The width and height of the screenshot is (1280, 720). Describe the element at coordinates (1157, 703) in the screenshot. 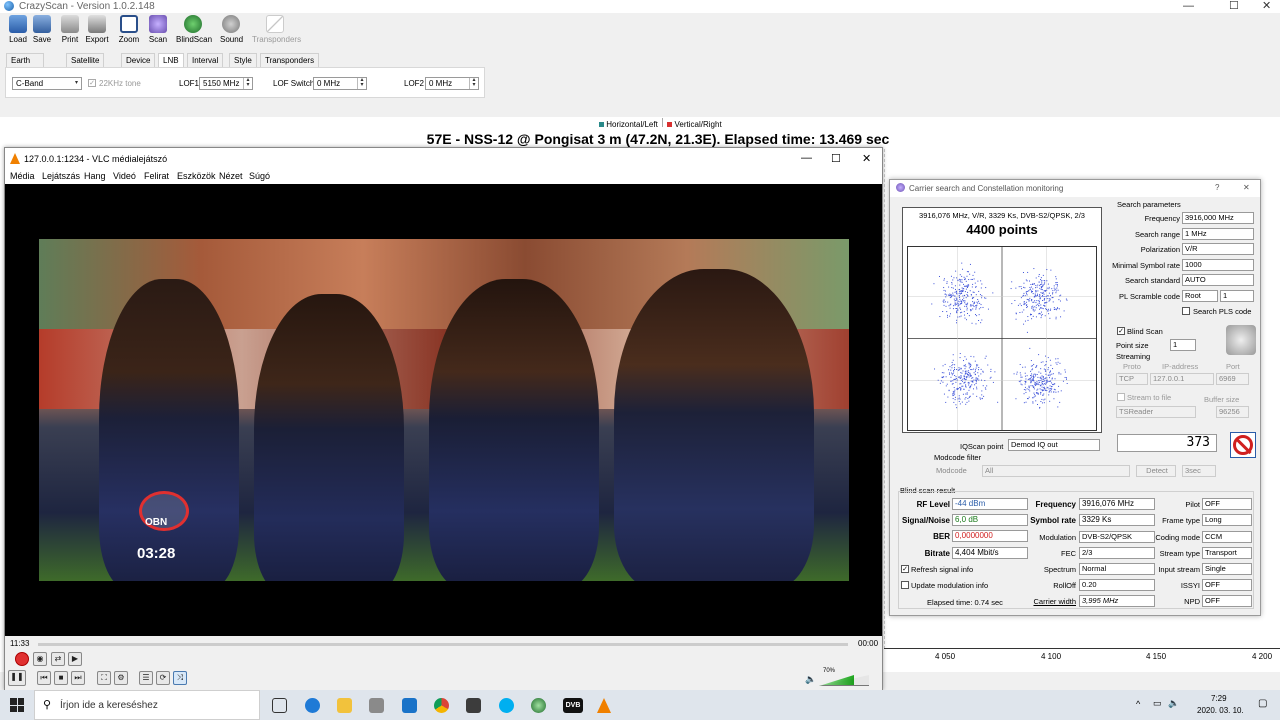

I see `network-icon: ▭` at that location.